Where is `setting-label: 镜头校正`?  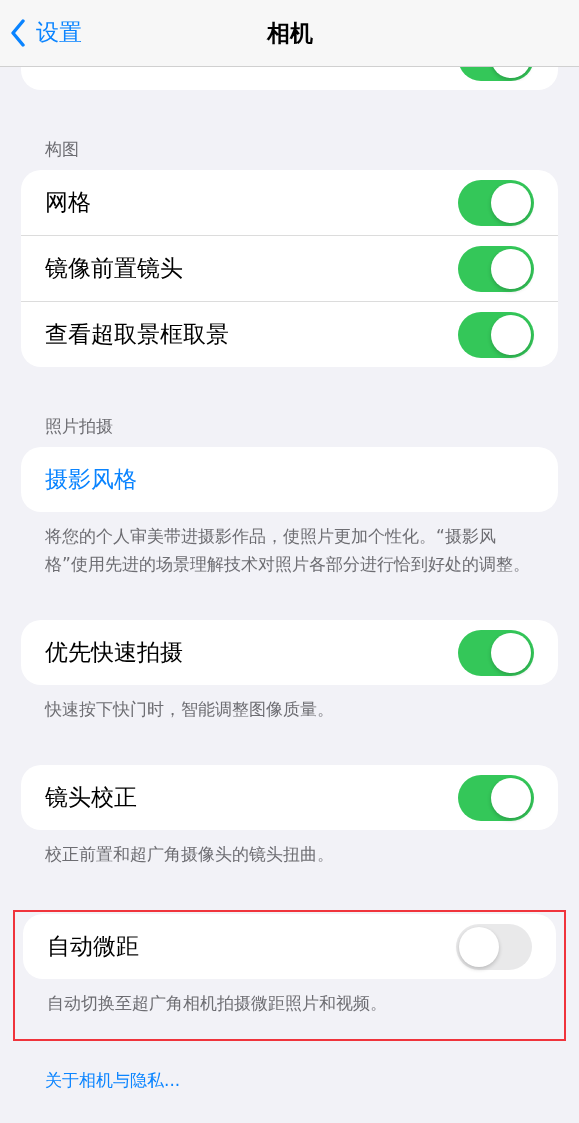 setting-label: 镜头校正 is located at coordinates (91, 797).